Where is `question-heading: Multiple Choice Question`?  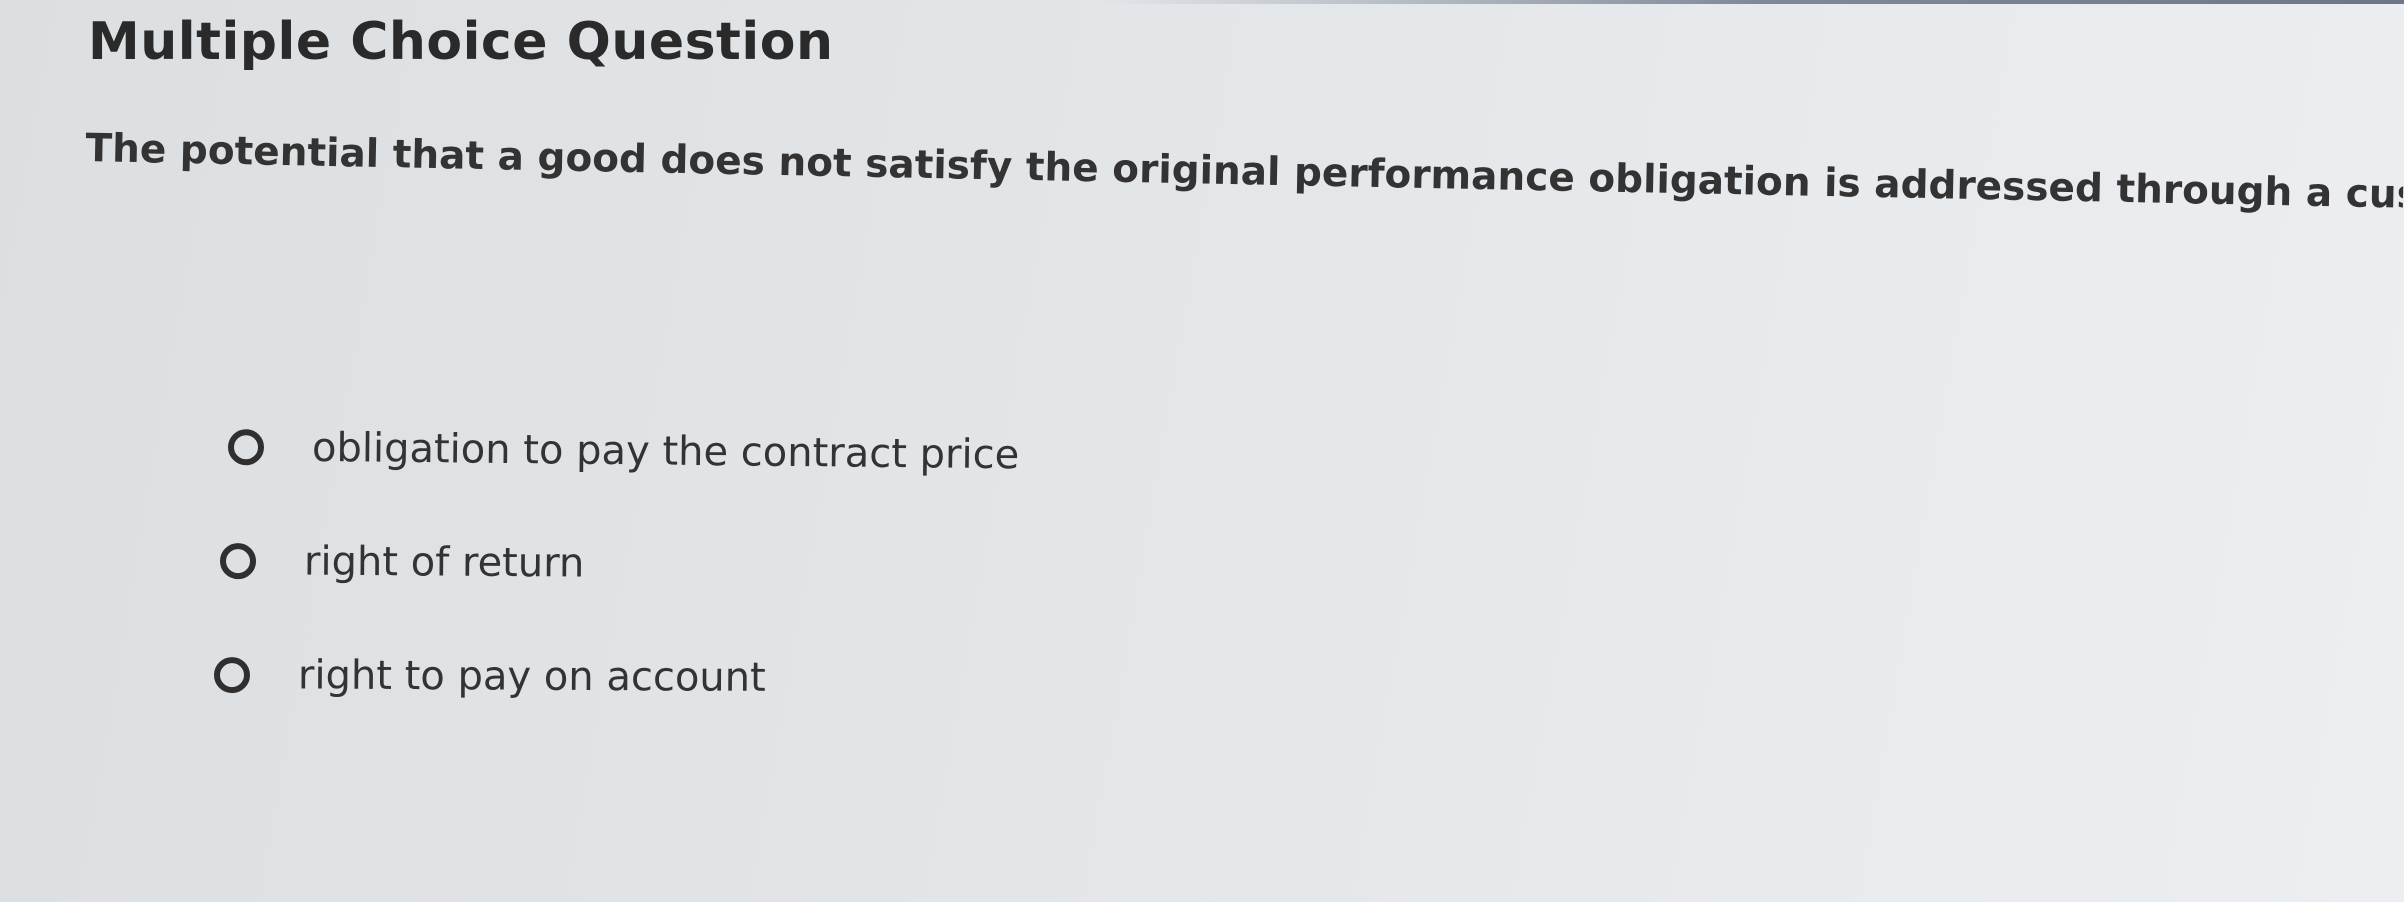 question-heading: Multiple Choice Question is located at coordinates (461, 42).